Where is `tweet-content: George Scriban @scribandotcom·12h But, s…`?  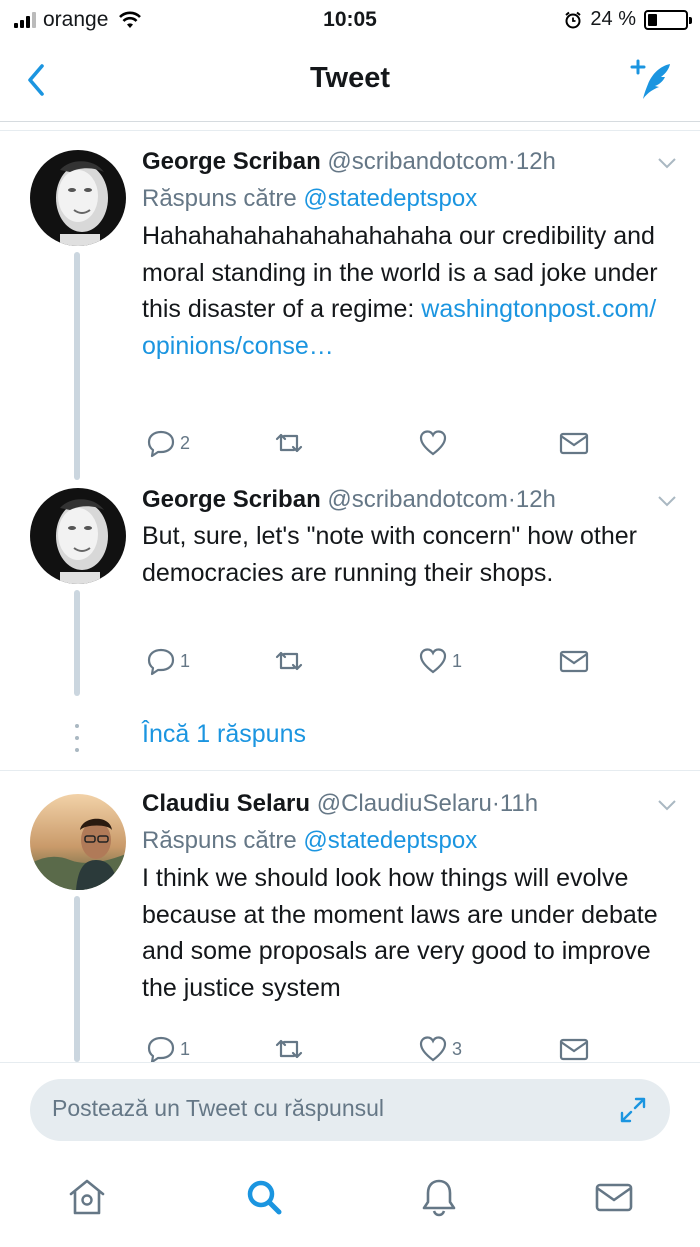 tweet-content: George Scriban @scribandotcom·12h But, s… is located at coordinates (410, 537).